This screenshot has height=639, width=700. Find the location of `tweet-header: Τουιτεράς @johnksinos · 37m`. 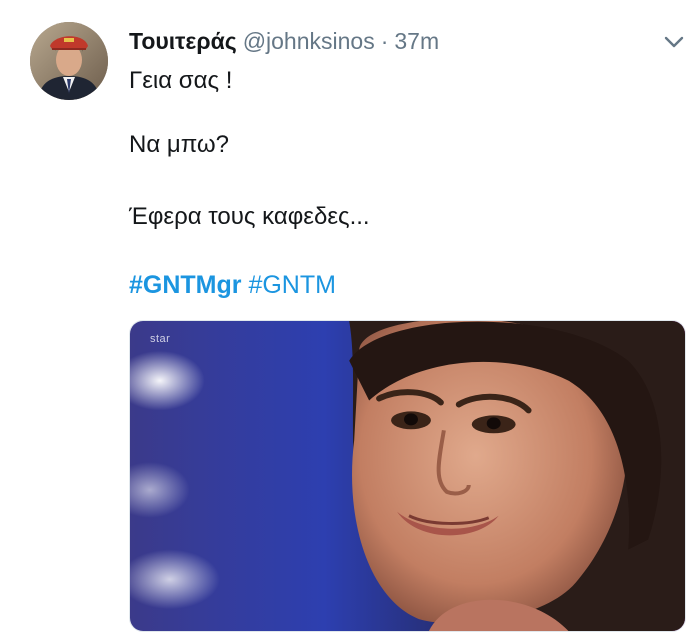

tweet-header: Τουιτεράς @johnksinos · 37m is located at coordinates (284, 41).